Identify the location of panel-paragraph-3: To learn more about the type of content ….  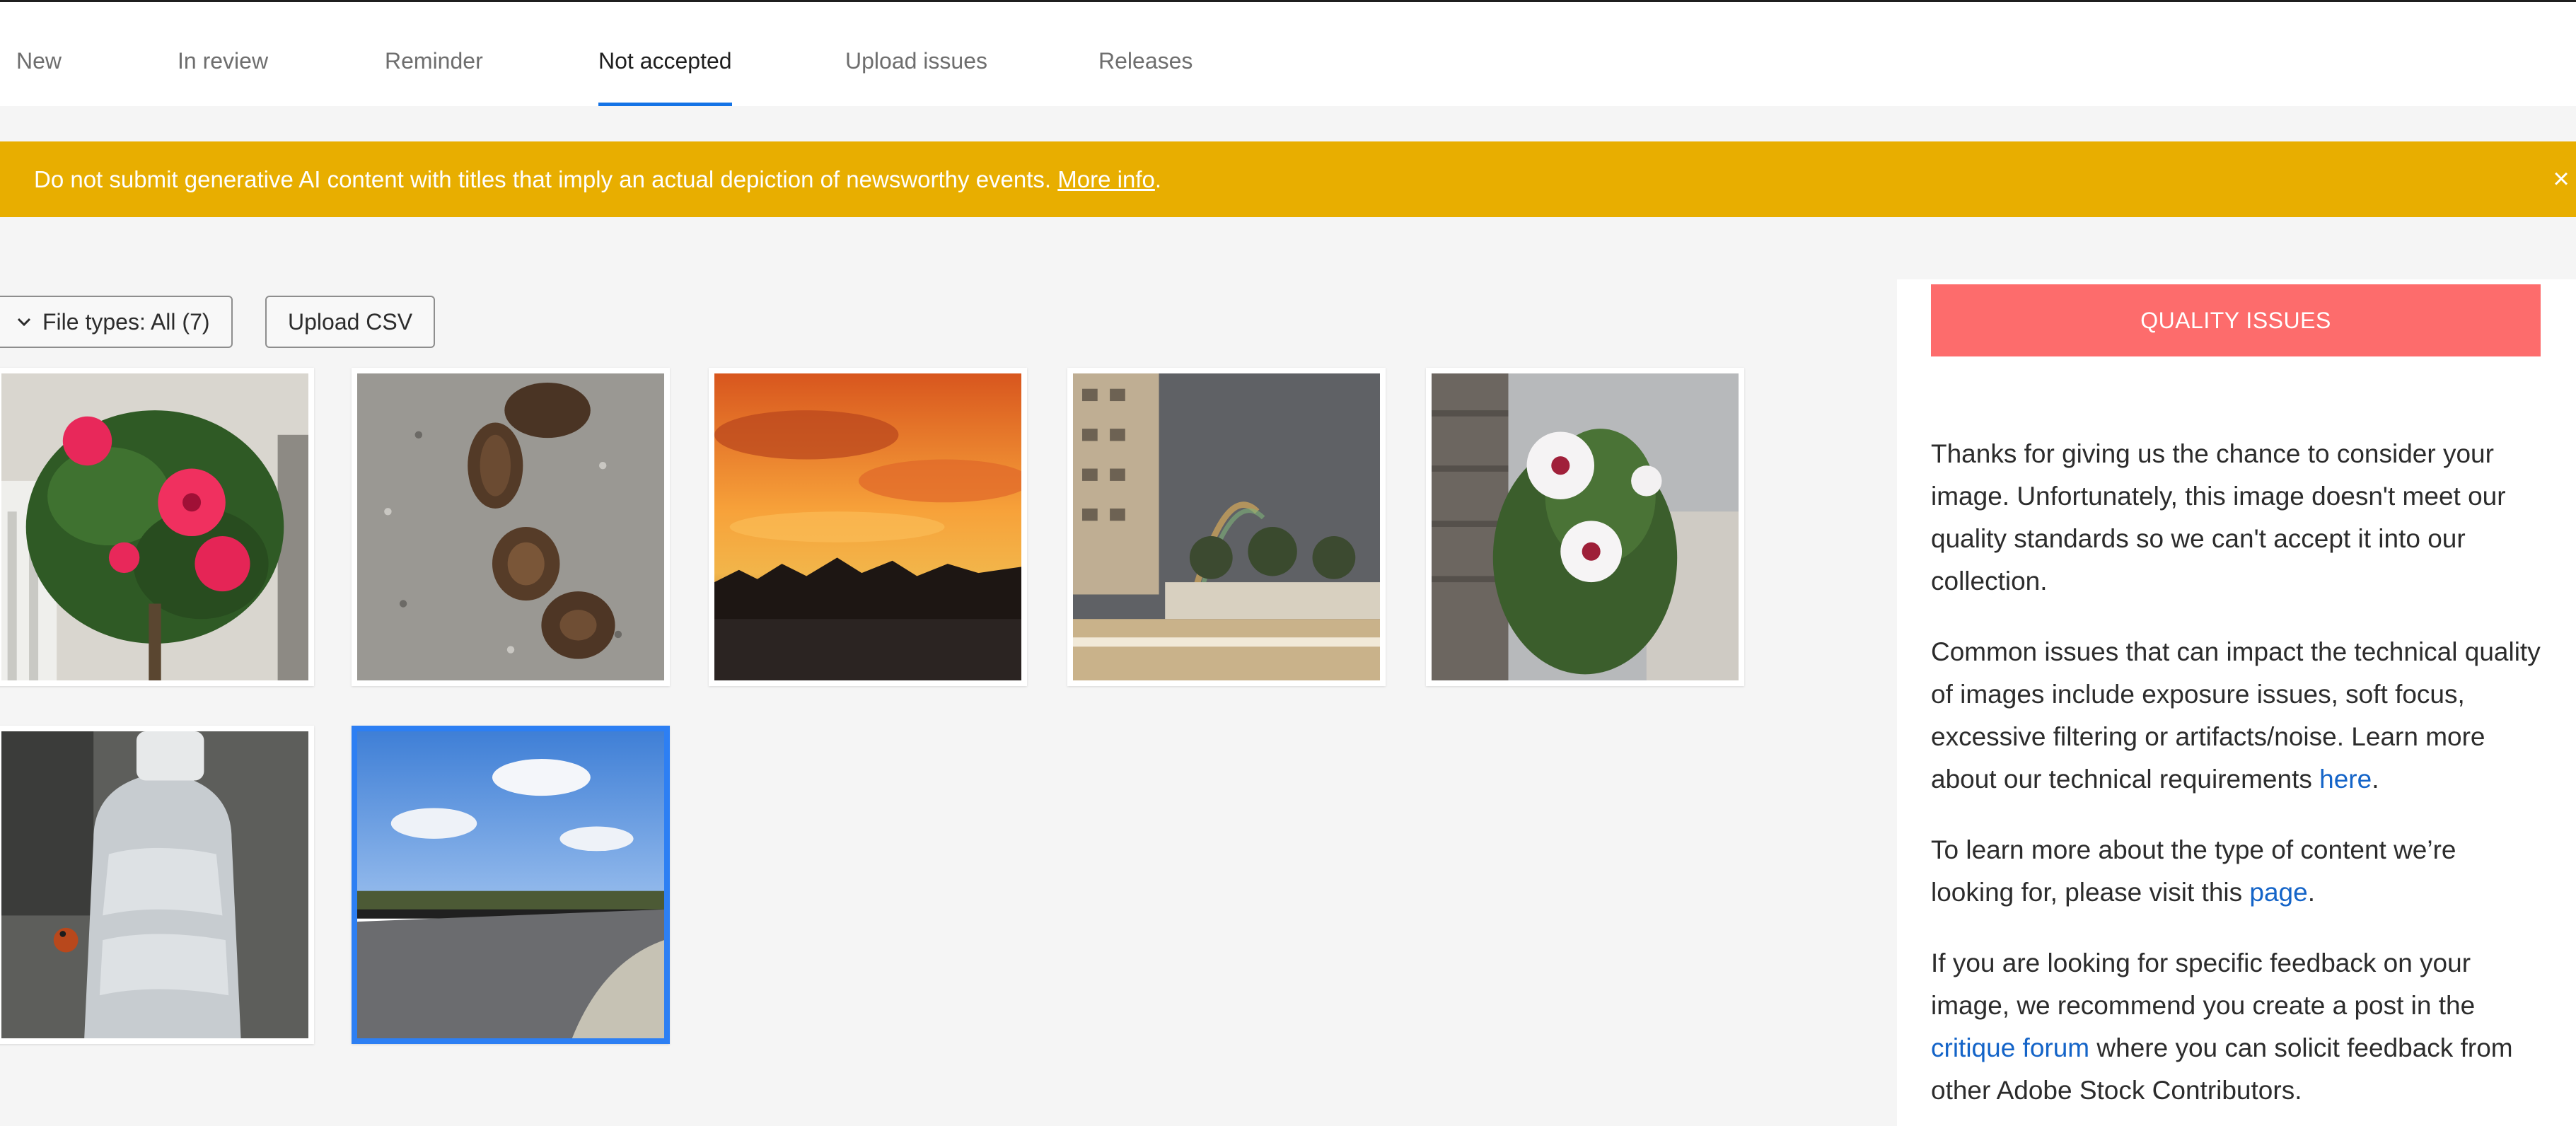
(2193, 871).